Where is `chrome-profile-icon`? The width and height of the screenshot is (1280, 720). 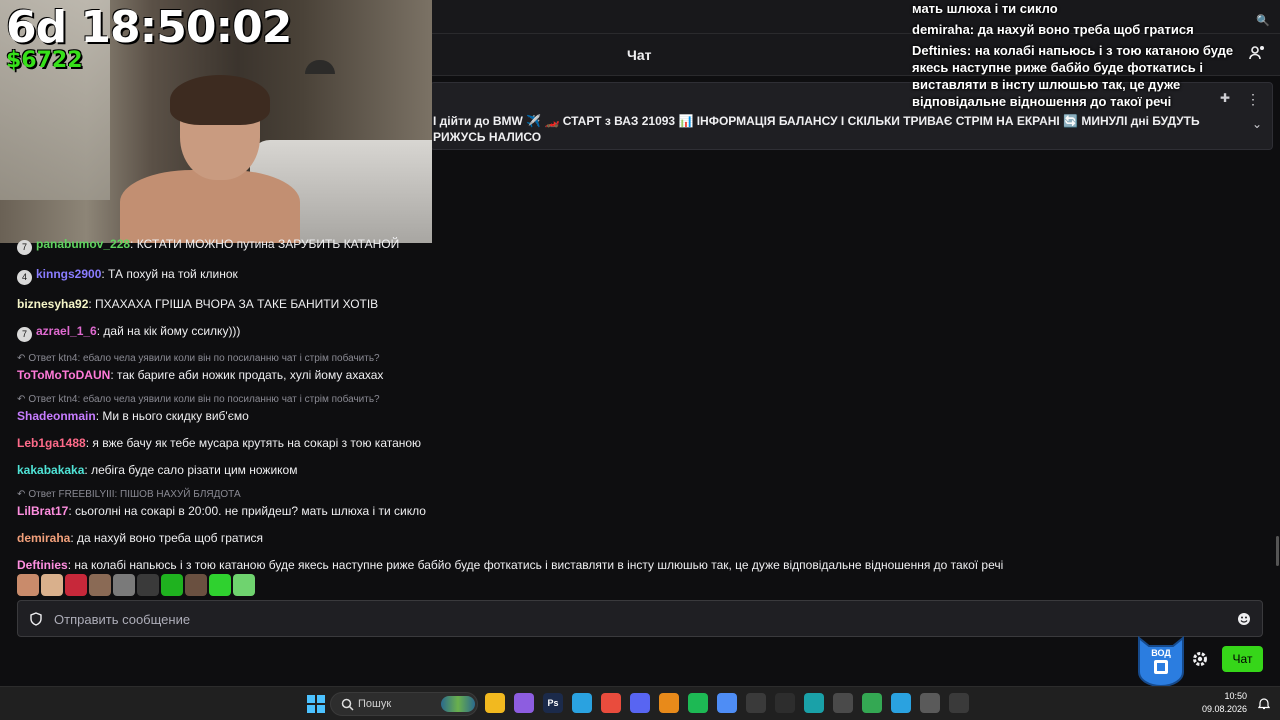 chrome-profile-icon is located at coordinates (727, 703).